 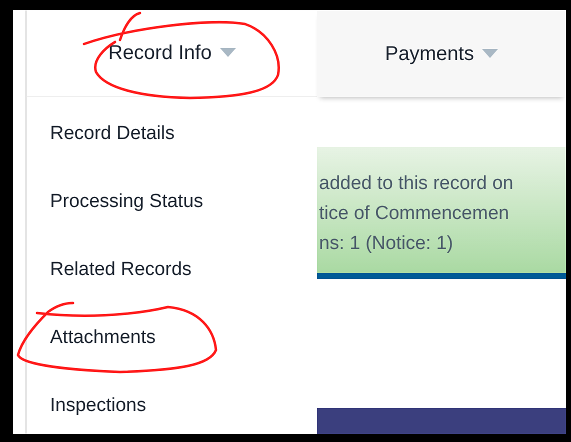 I want to click on tab: Payments, so click(x=441, y=53).